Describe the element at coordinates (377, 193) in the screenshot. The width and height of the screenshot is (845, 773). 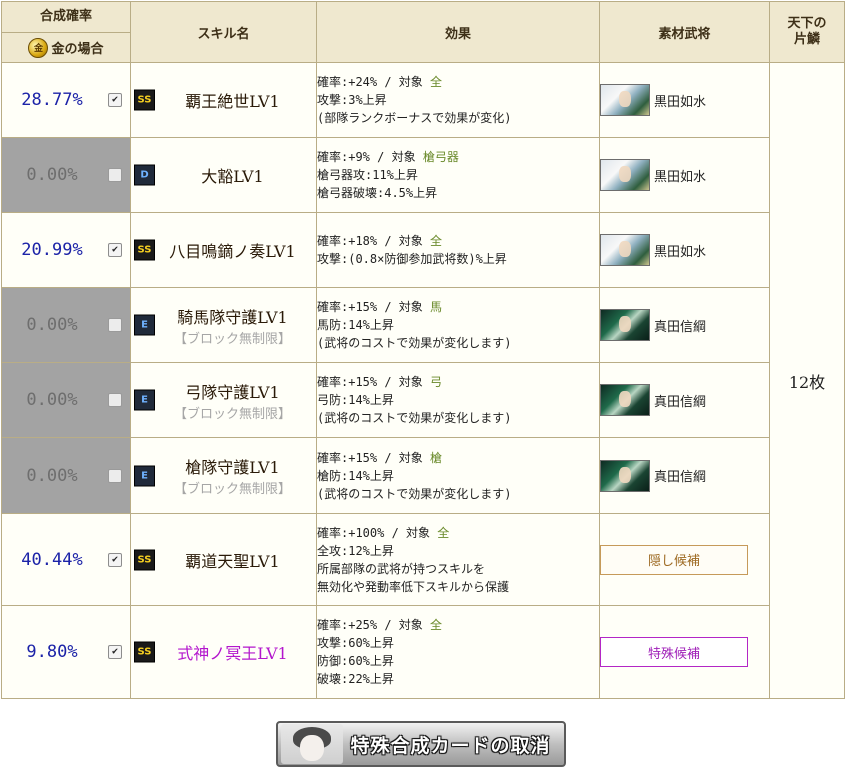
I see `effect-line: 槍弓器破壊:4.5%上昇` at that location.